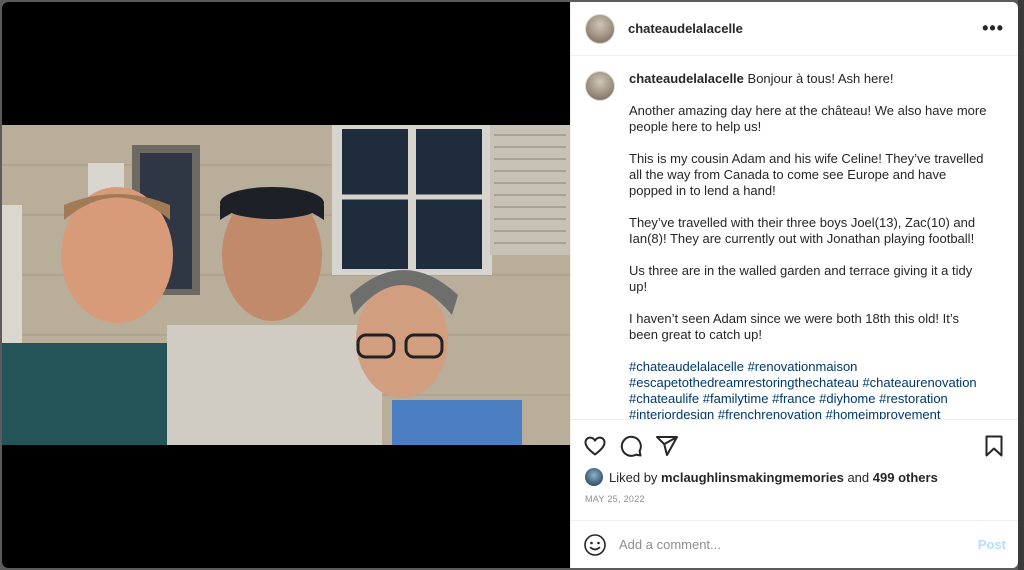 This screenshot has height=570, width=1024. Describe the element at coordinates (667, 446) in the screenshot. I see `share-icon` at that location.